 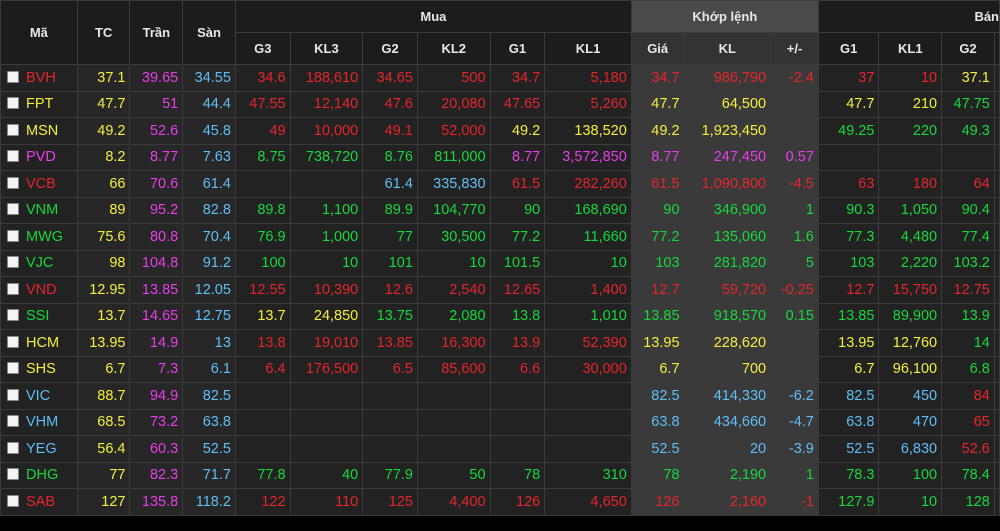 What do you see at coordinates (103, 184) in the screenshot?
I see `cell-tc: 66` at bounding box center [103, 184].